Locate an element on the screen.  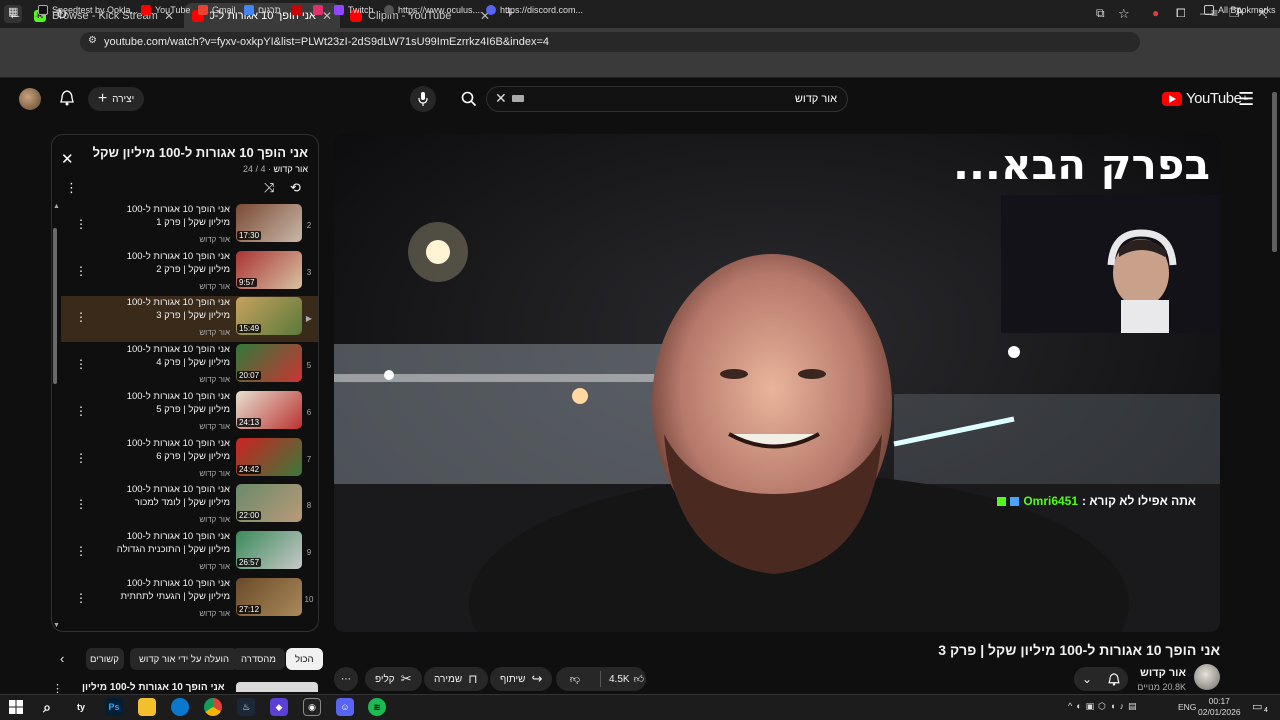
app-camera-icon: ◉ is located at coordinates (312, 707).